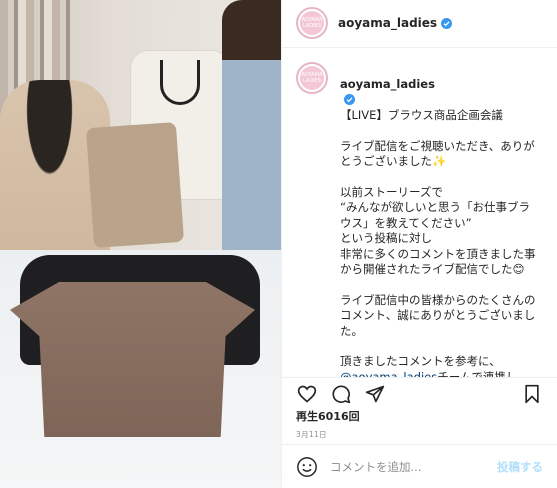 The width and height of the screenshot is (557, 488). I want to click on caption-avatar: AOYAMA LADIES, so click(312, 77).